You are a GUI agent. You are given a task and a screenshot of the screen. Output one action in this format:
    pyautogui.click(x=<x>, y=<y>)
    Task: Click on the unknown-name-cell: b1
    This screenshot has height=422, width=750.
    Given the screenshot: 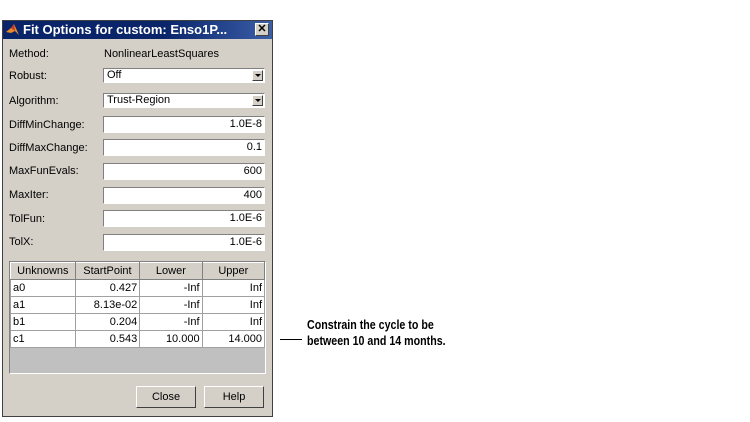 What is the action you would take?
    pyautogui.click(x=43, y=322)
    